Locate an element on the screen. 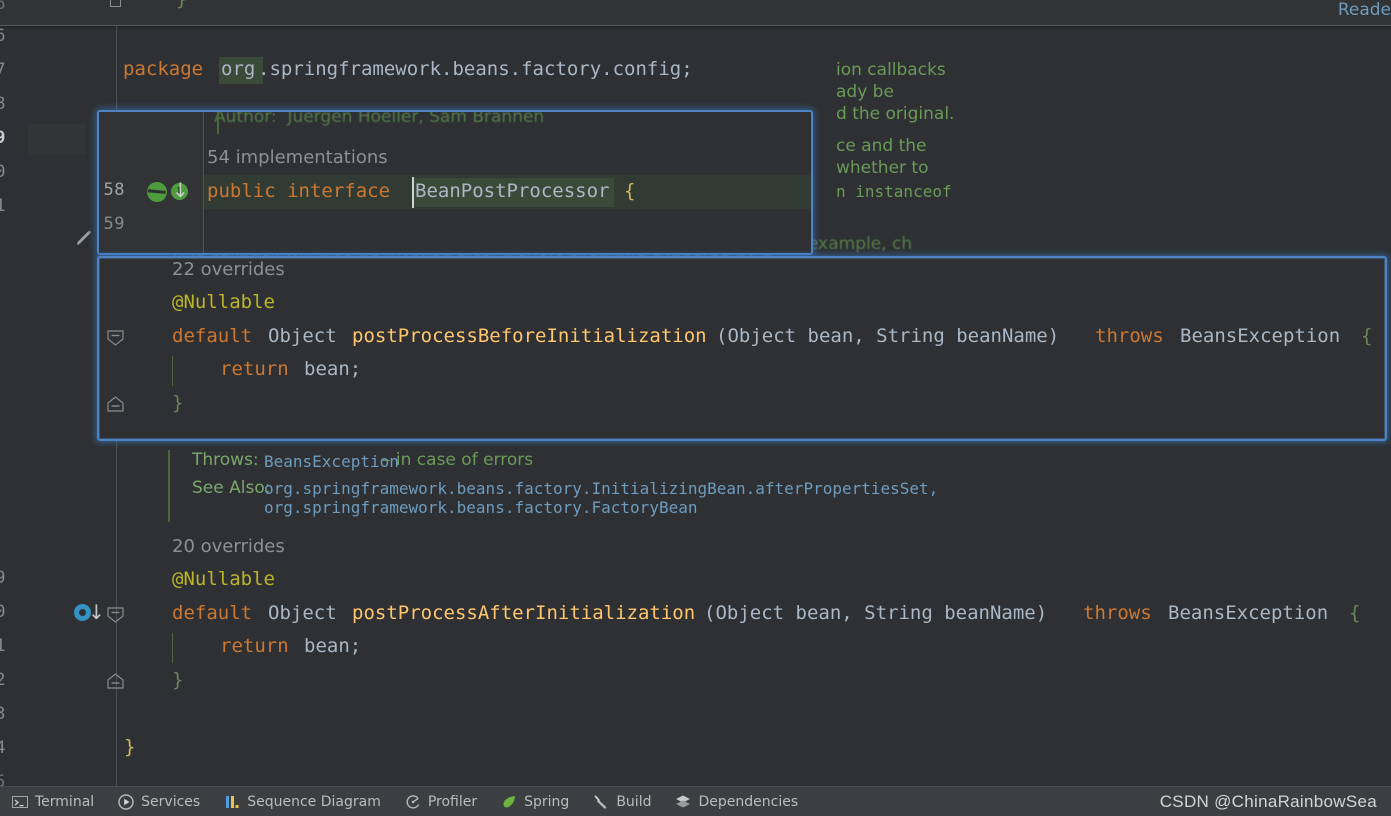 This screenshot has width=1391, height=816. dependencies-stack-icon is located at coordinates (683, 802).